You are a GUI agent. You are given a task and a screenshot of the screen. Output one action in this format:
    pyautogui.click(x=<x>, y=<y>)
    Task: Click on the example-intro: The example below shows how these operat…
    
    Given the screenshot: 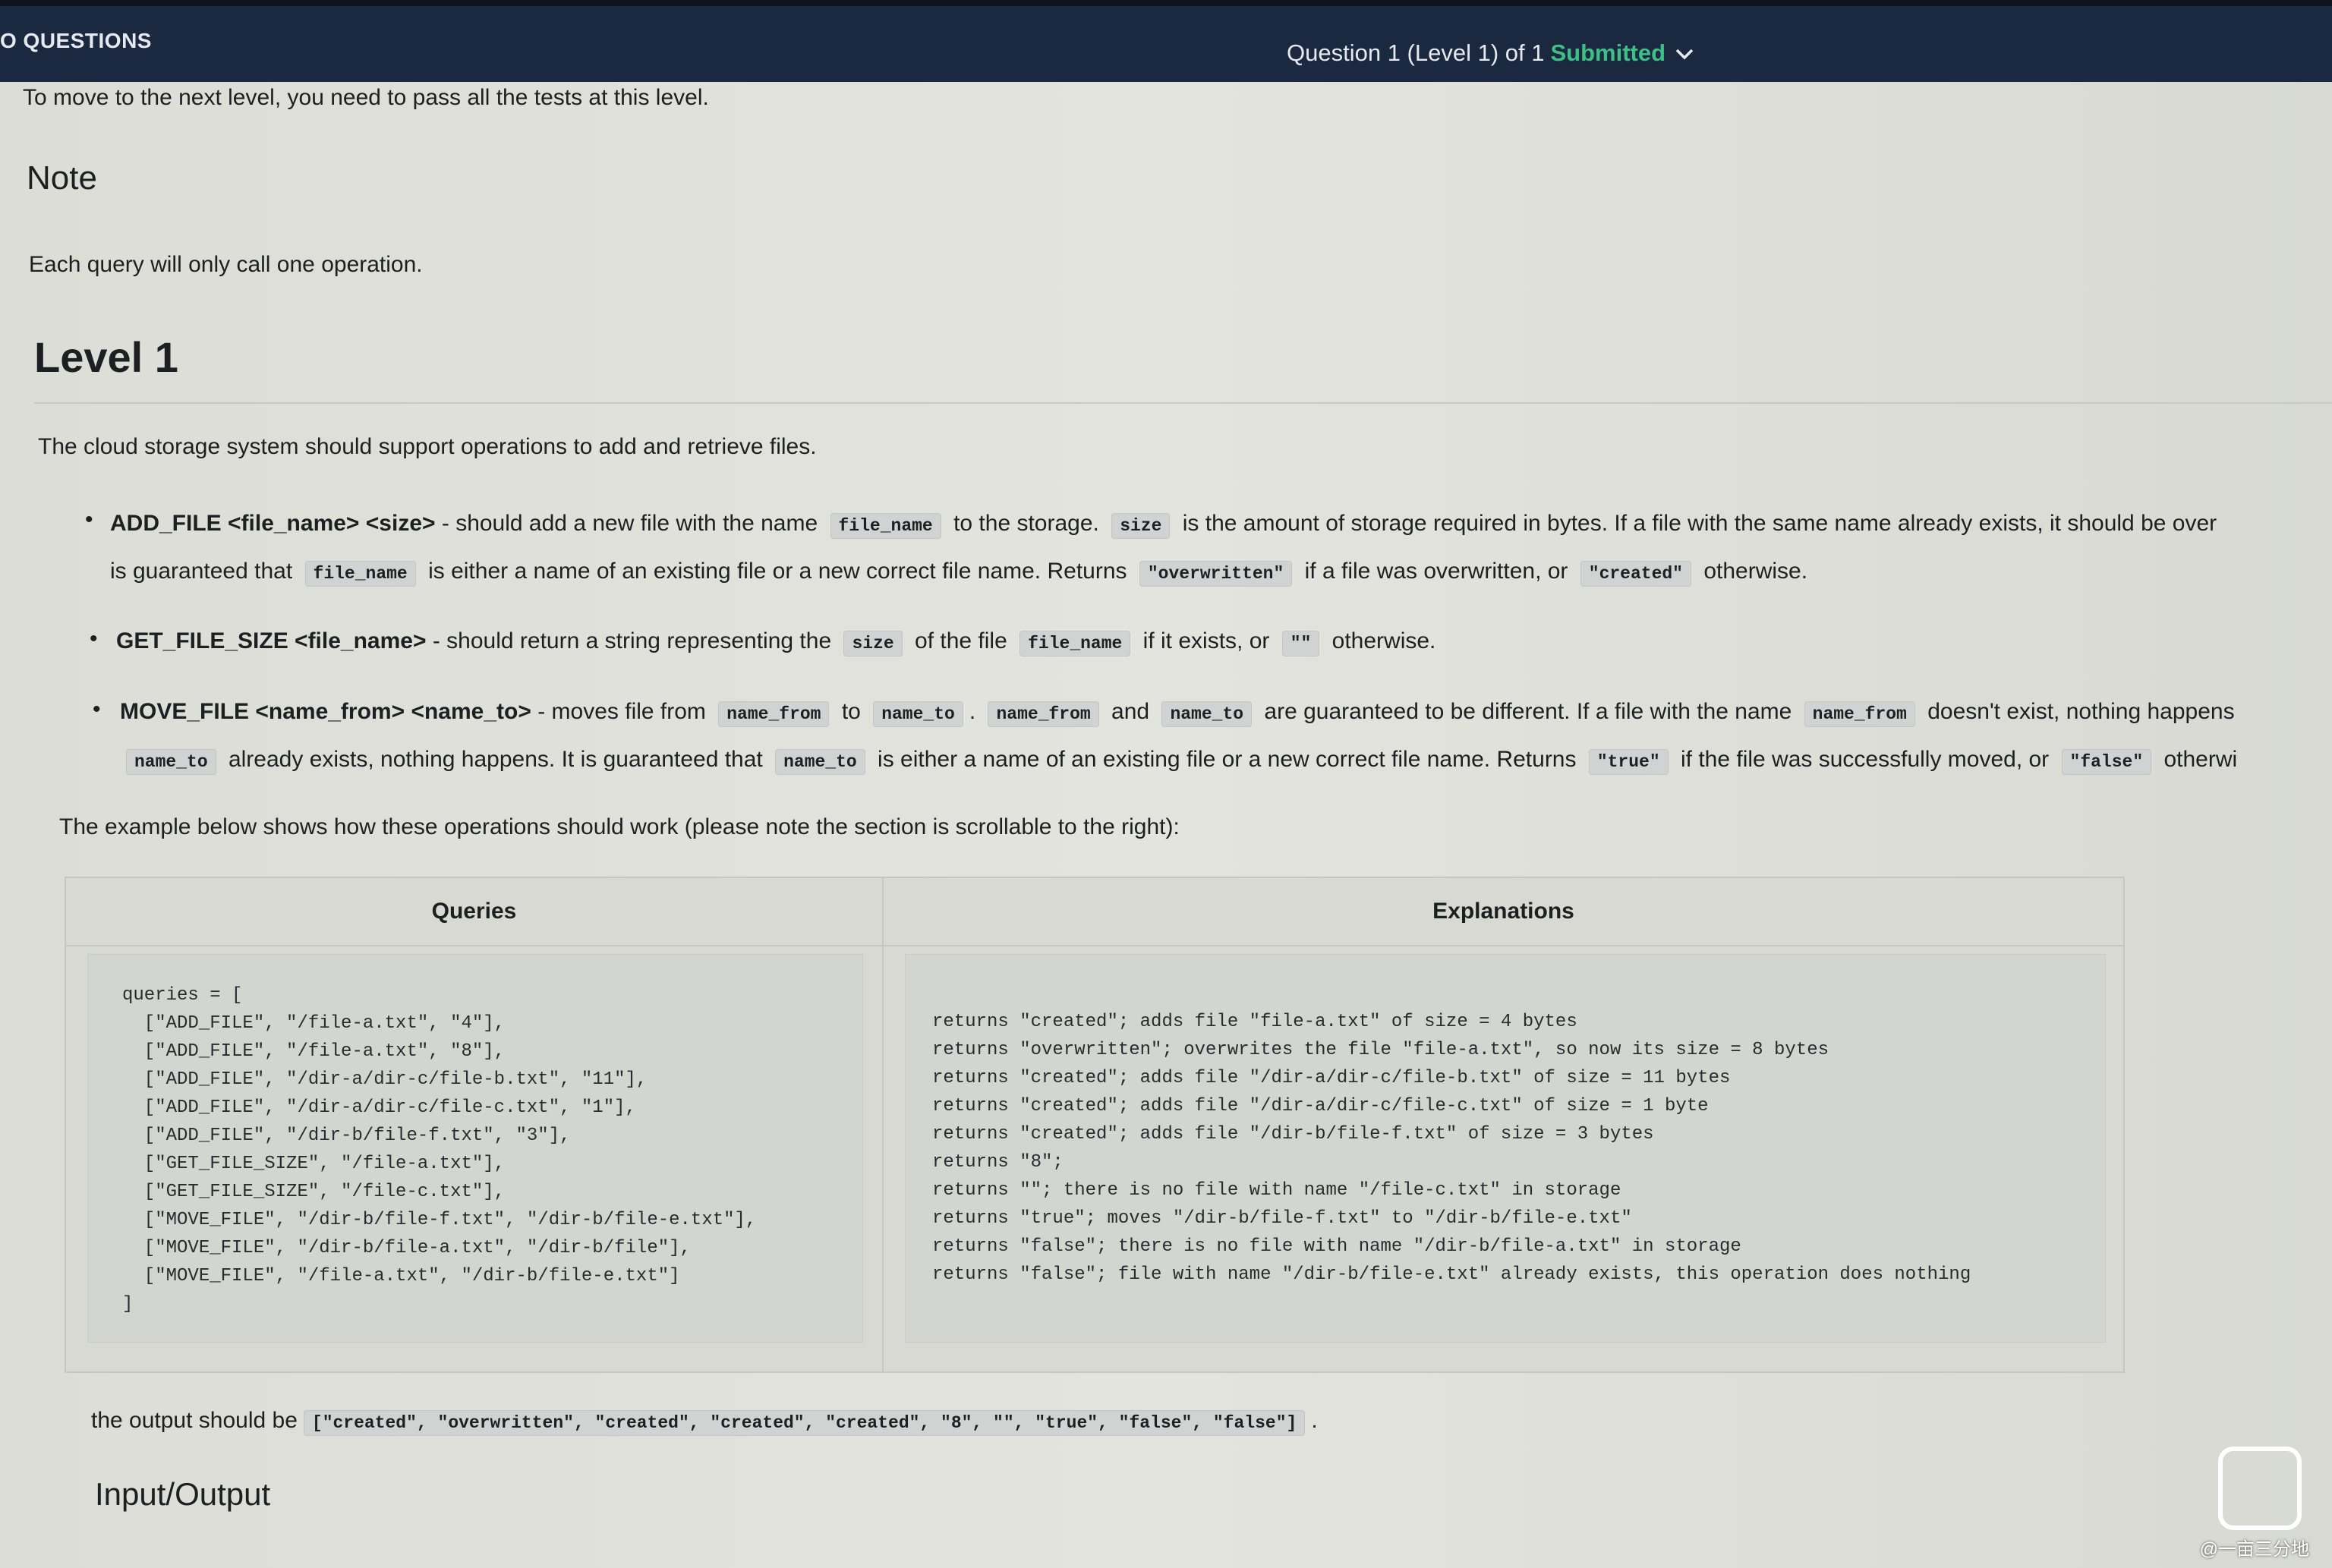 What is the action you would take?
    pyautogui.click(x=619, y=826)
    